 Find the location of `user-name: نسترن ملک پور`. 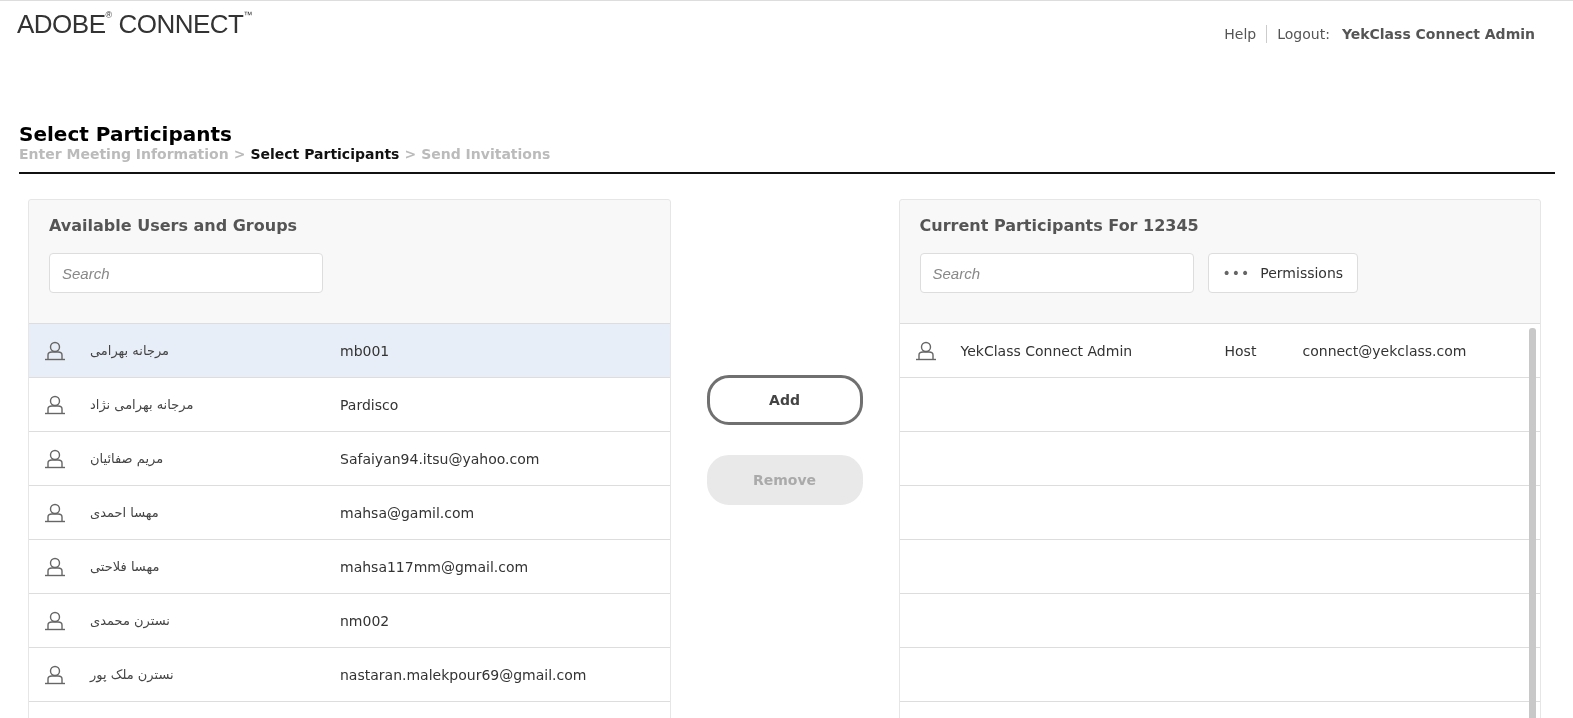

user-name: نسترن ملک پور is located at coordinates (132, 674).